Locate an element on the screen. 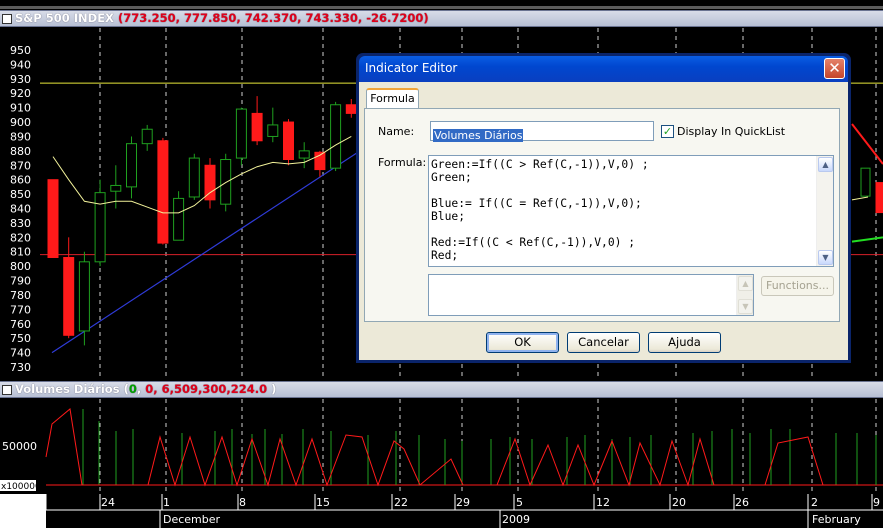  volume-panel-toggle-box is located at coordinates (7, 390).